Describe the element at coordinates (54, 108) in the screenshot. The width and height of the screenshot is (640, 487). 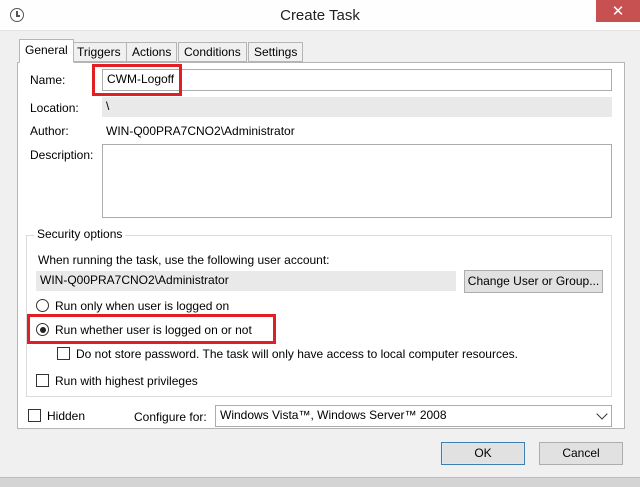
I see `location-label: Location:` at that location.